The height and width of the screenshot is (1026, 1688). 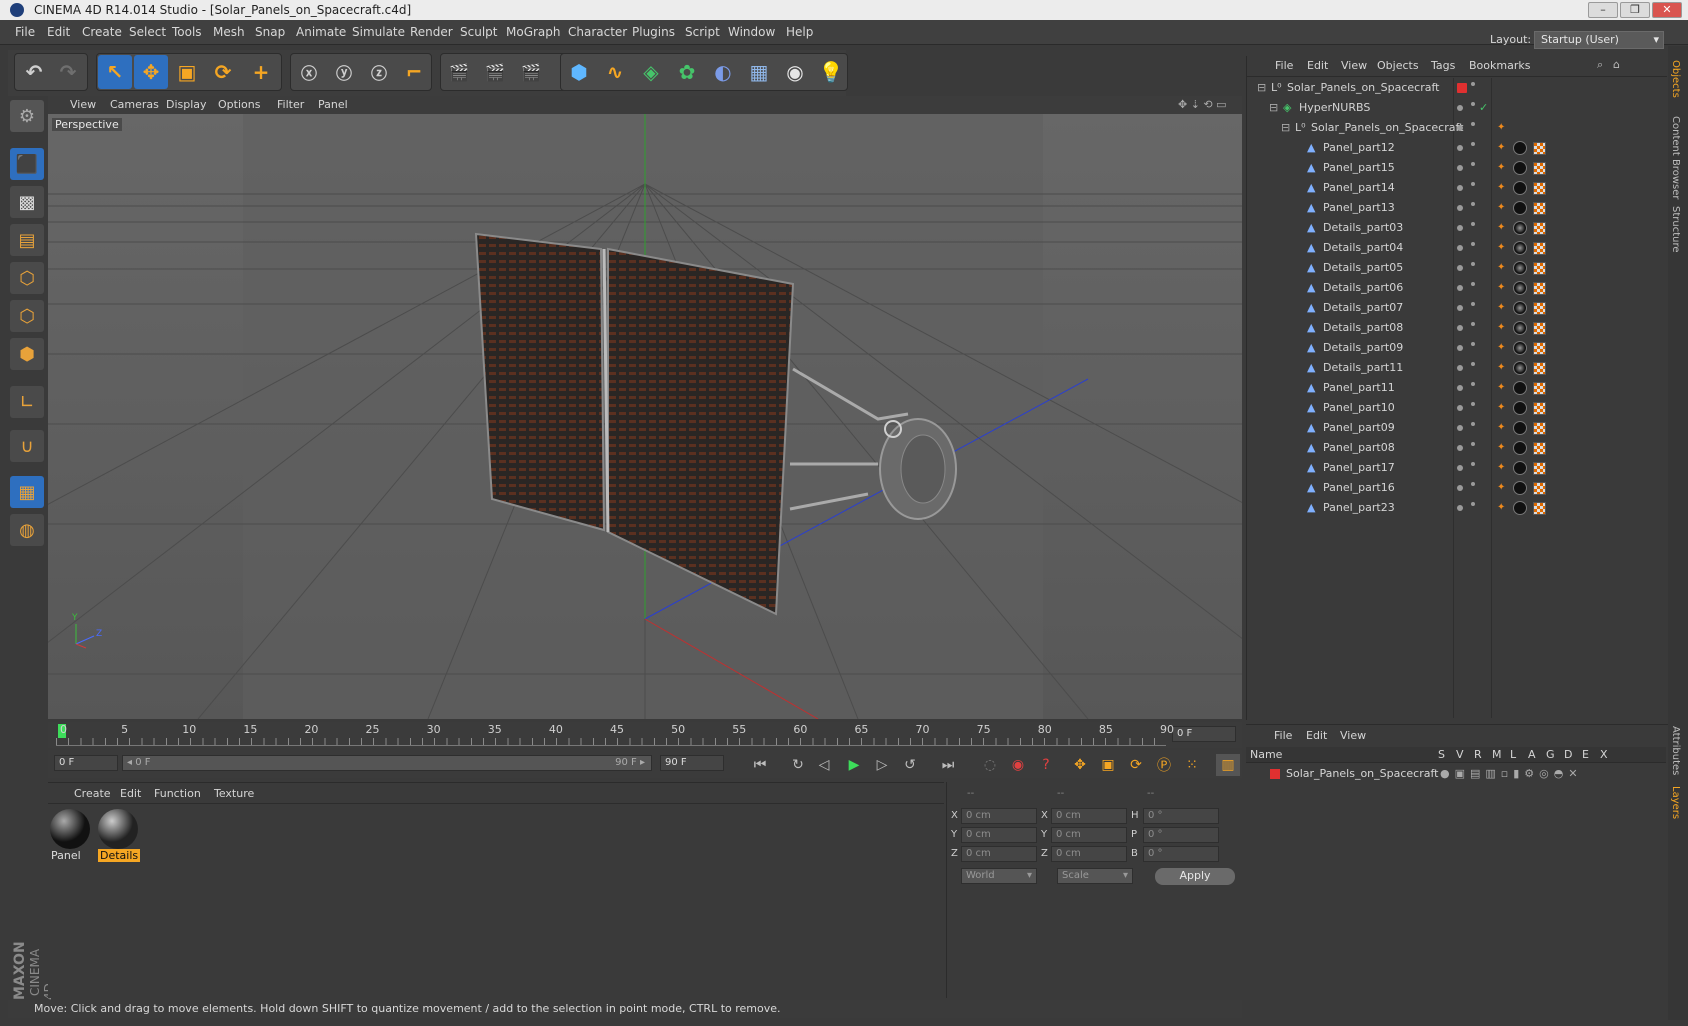 I want to click on menu-help: Help, so click(x=799, y=32).